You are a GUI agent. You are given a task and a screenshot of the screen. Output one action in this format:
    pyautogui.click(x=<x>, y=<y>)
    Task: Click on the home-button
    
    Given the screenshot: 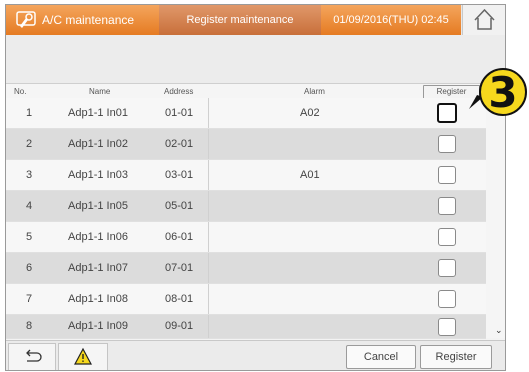 What is the action you would take?
    pyautogui.click(x=483, y=20)
    